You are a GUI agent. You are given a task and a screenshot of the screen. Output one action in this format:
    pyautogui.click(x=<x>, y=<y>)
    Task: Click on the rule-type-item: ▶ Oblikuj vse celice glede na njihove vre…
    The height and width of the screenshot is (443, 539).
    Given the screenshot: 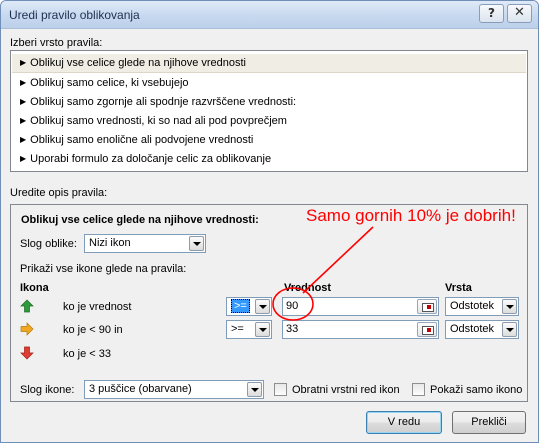 What is the action you would take?
    pyautogui.click(x=269, y=63)
    